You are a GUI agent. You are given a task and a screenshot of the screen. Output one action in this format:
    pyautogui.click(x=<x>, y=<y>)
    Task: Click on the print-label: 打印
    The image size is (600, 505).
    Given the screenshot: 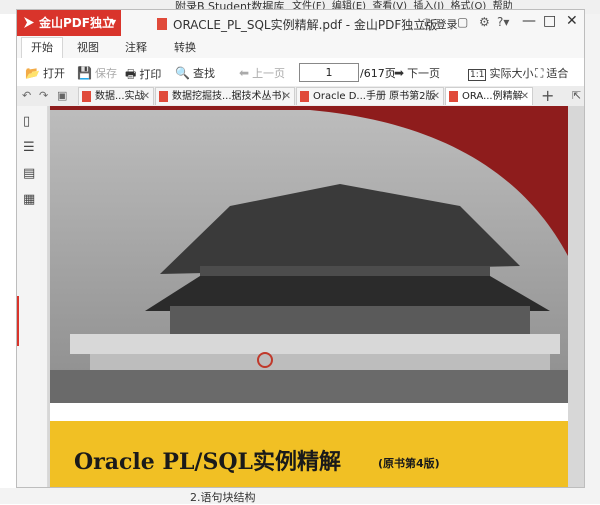 What is the action you would take?
    pyautogui.click(x=150, y=74)
    